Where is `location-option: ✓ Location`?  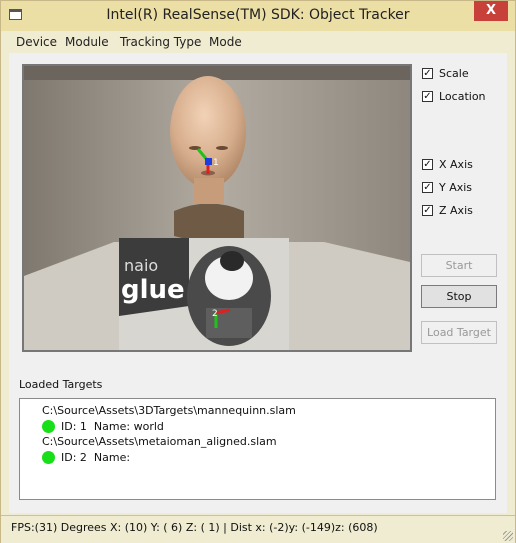
location-option: ✓ Location is located at coordinates (454, 96).